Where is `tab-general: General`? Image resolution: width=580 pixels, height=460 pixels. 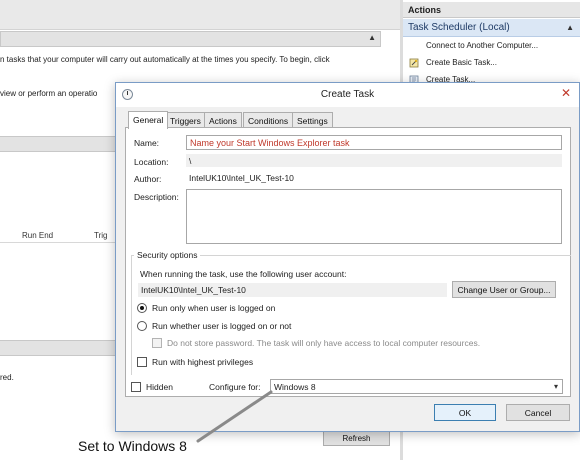 tab-general: General is located at coordinates (148, 120).